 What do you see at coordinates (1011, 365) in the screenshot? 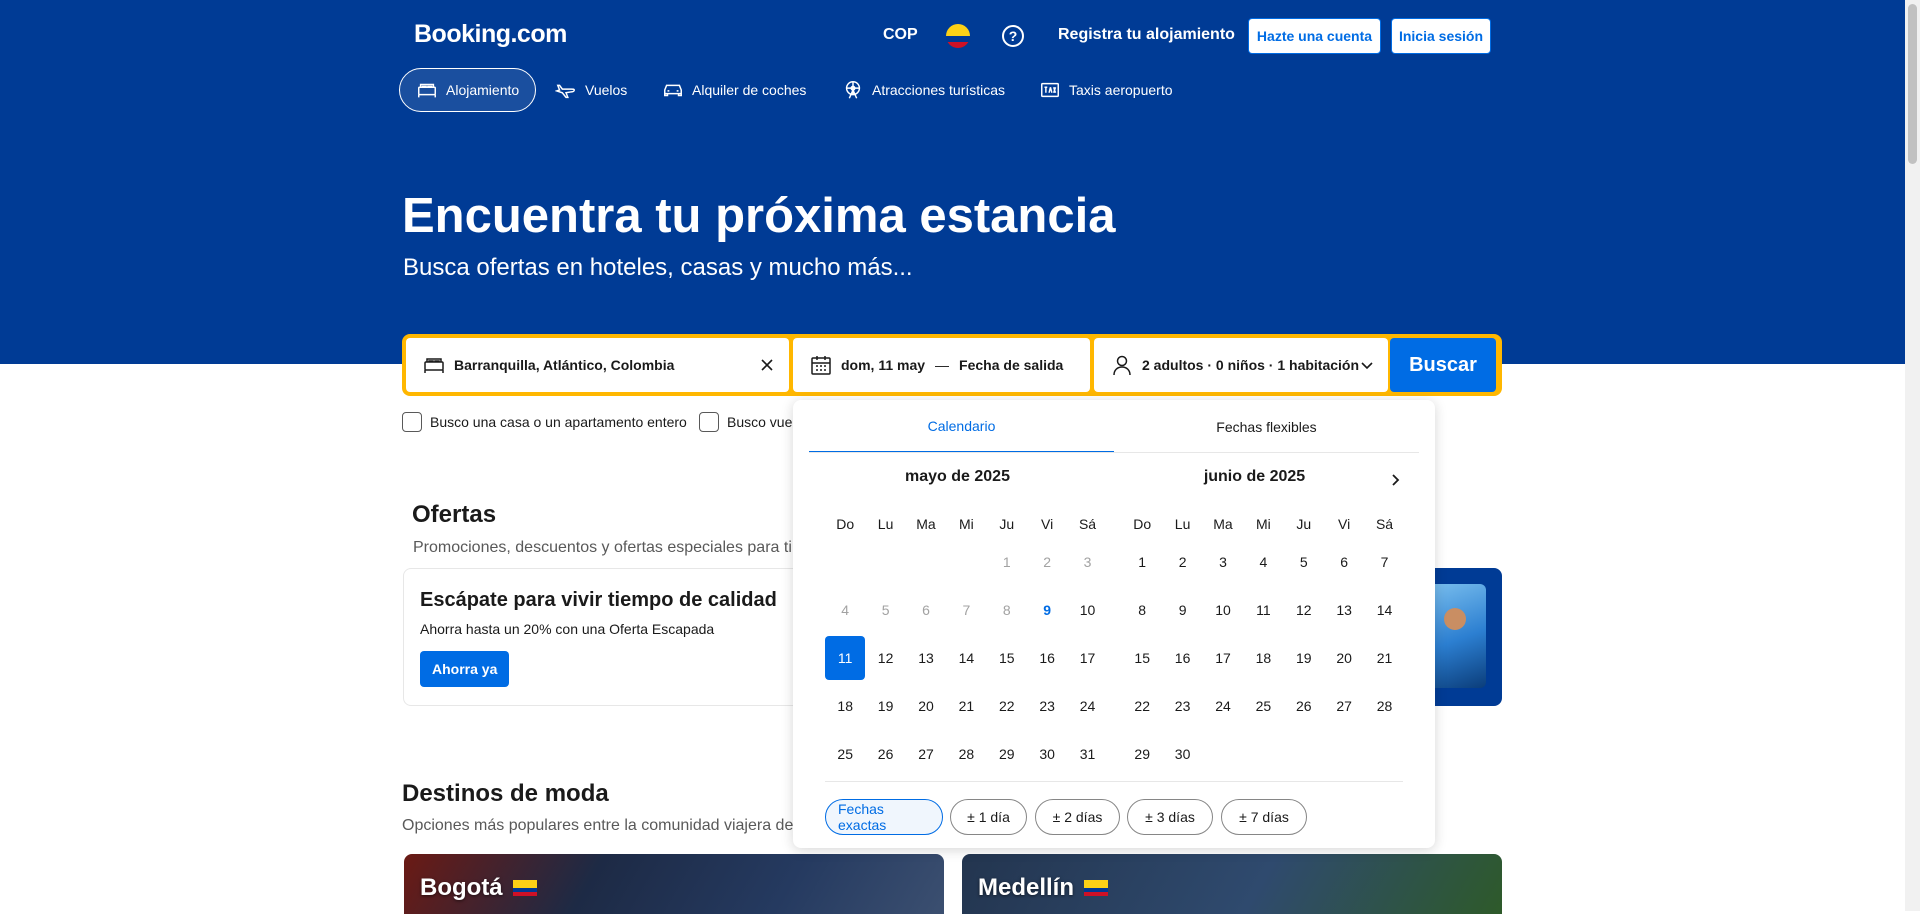
I see `checkout-date: Fecha de salida` at bounding box center [1011, 365].